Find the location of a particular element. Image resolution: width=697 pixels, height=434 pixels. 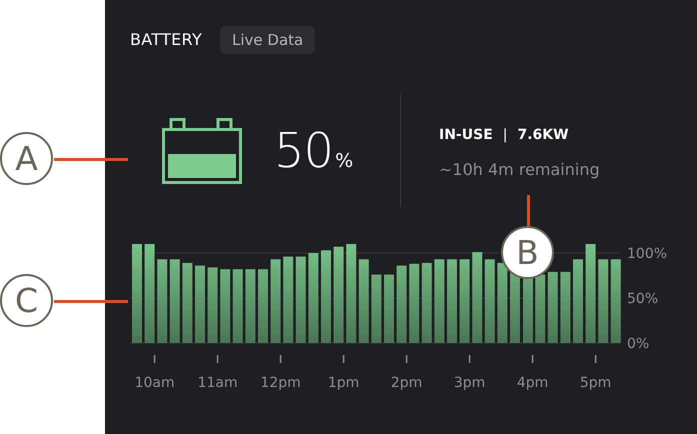

usage-status: IN-USE is located at coordinates (466, 135).